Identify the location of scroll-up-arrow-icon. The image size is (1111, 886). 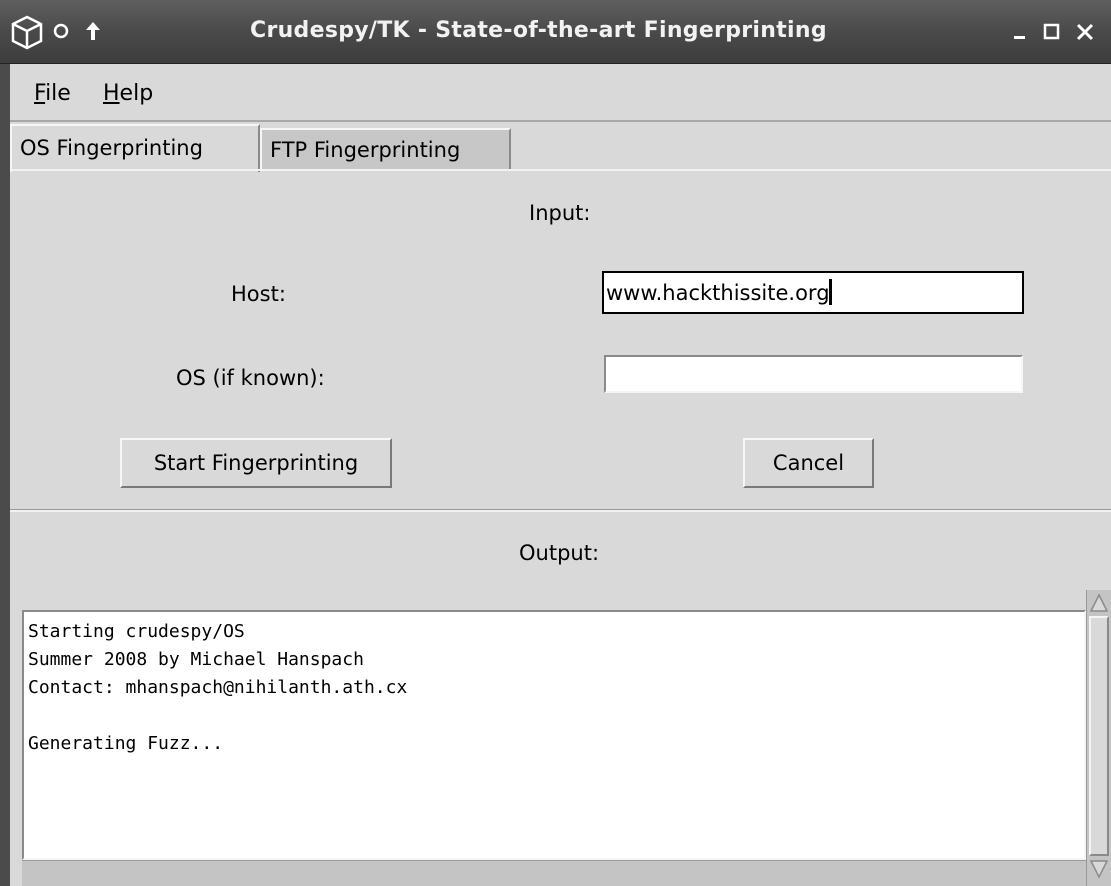
(1099, 603).